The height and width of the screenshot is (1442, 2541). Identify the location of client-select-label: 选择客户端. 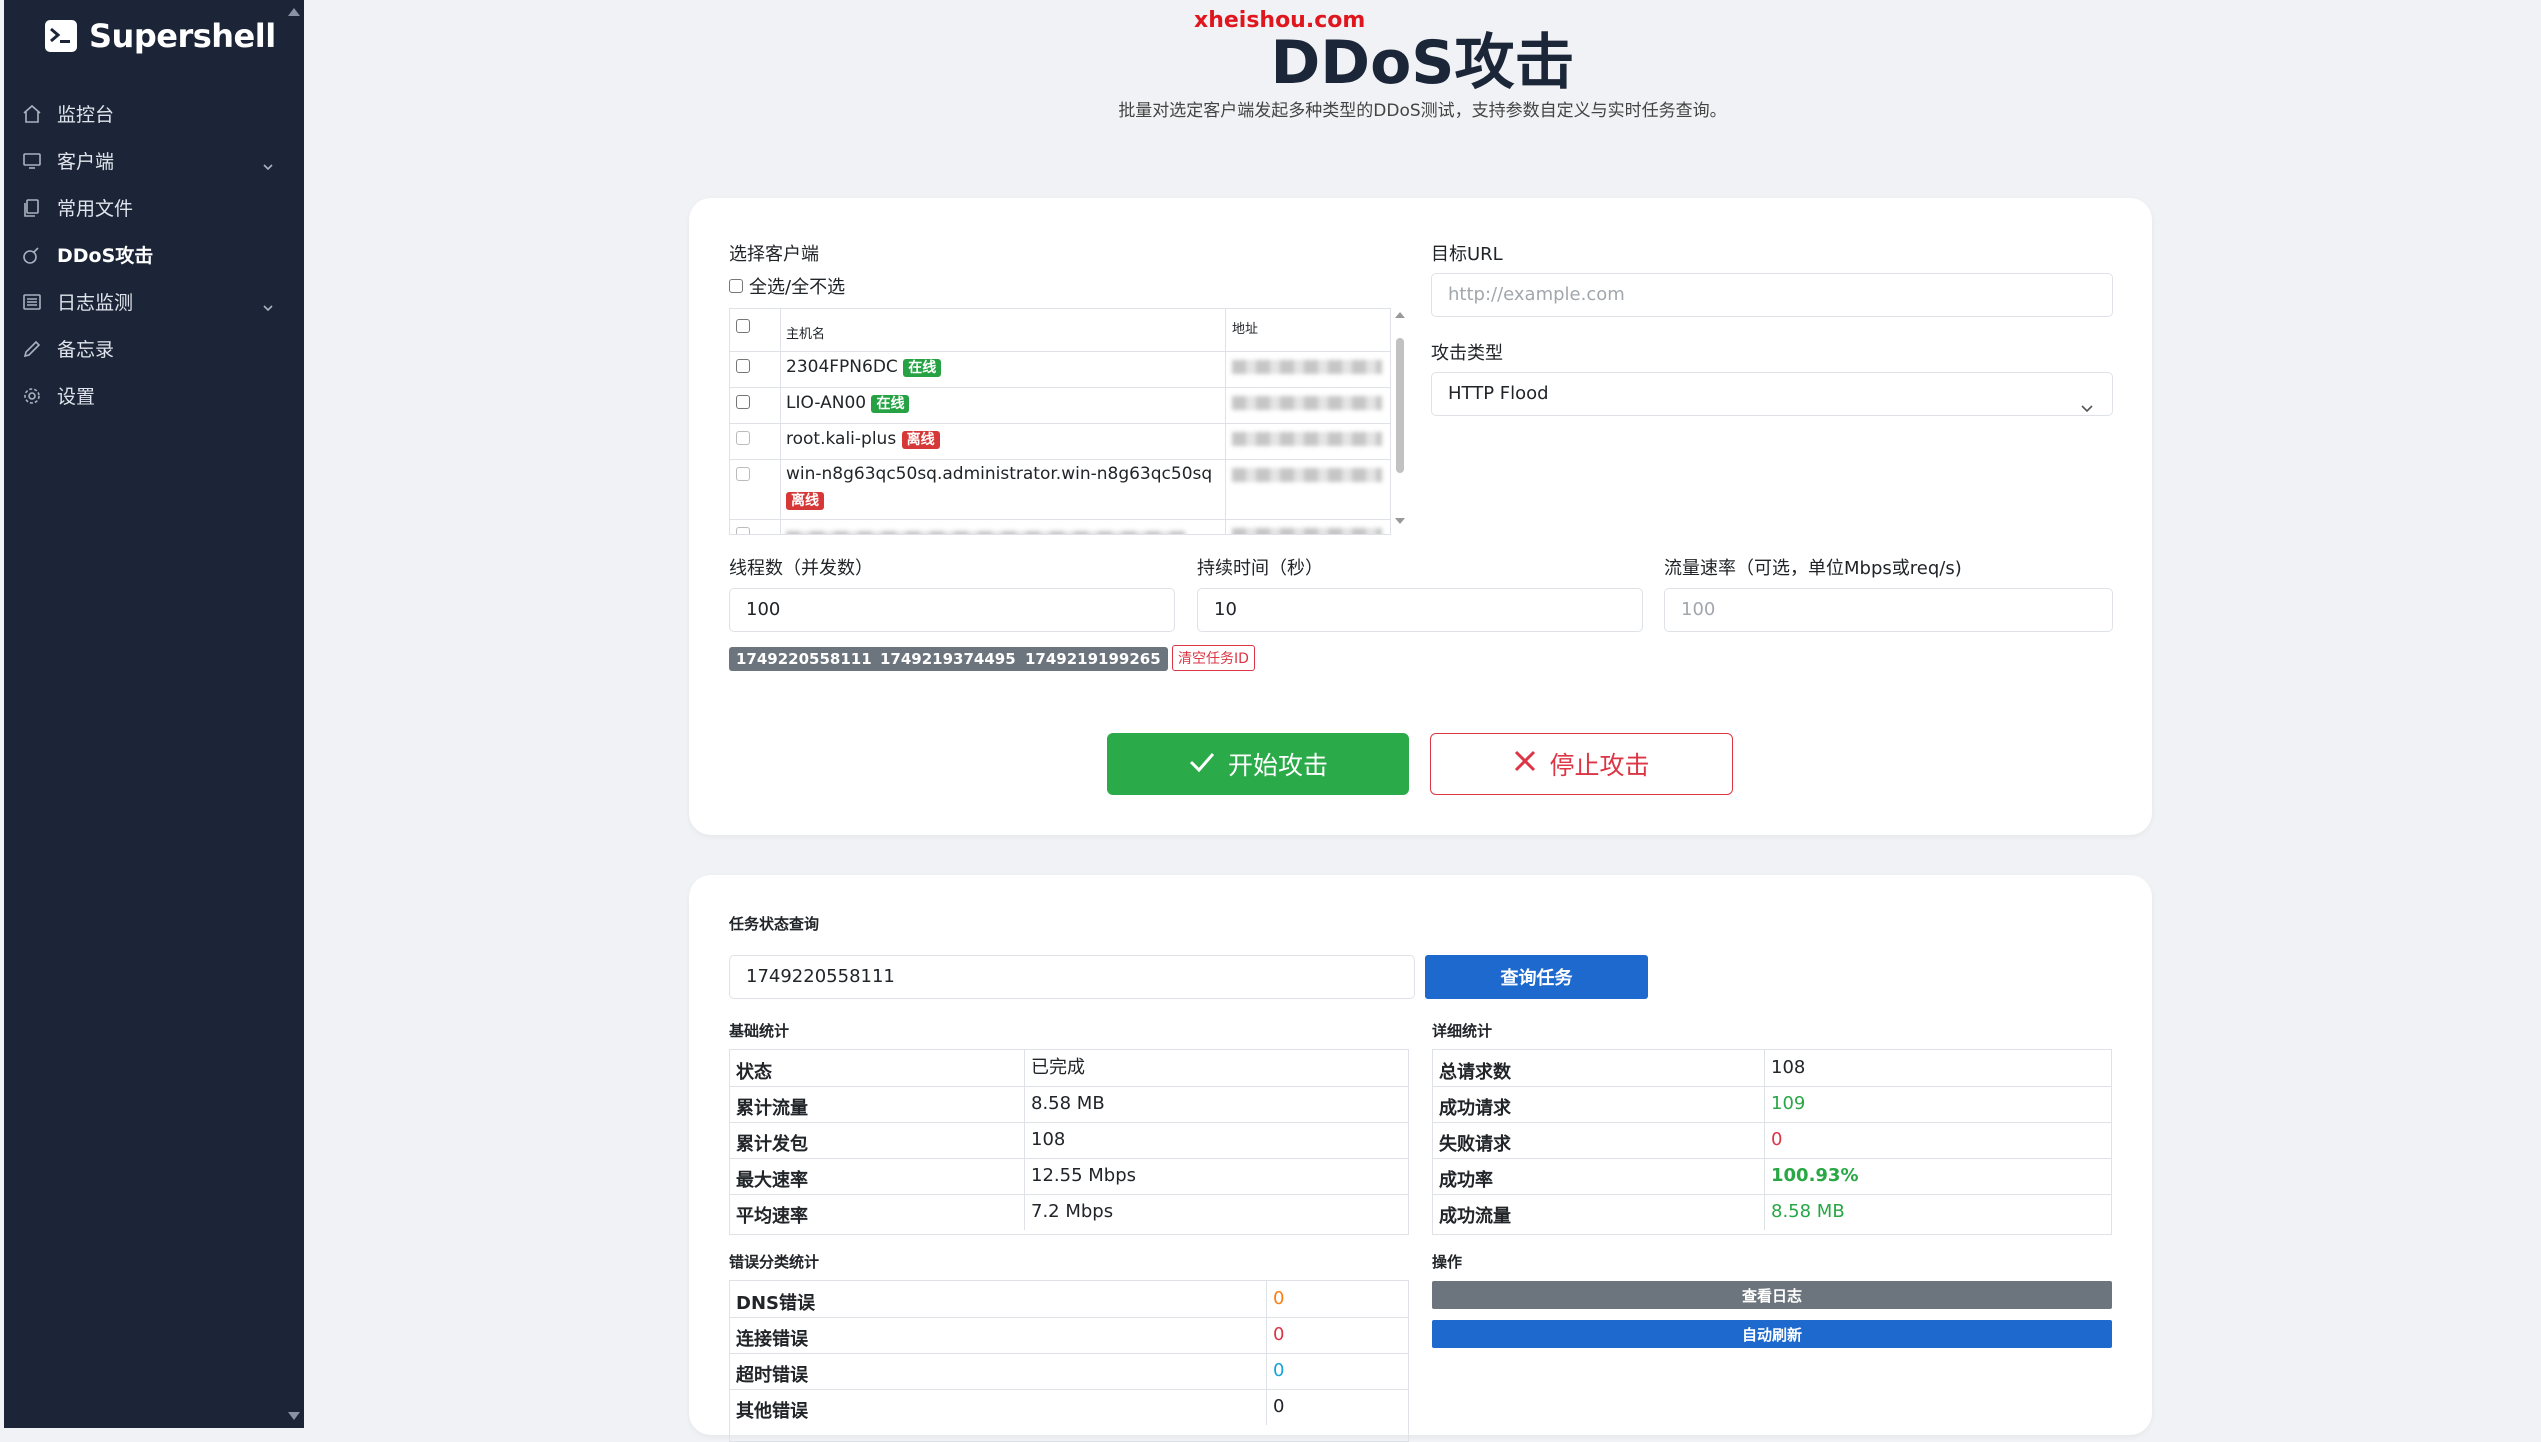
(774, 254).